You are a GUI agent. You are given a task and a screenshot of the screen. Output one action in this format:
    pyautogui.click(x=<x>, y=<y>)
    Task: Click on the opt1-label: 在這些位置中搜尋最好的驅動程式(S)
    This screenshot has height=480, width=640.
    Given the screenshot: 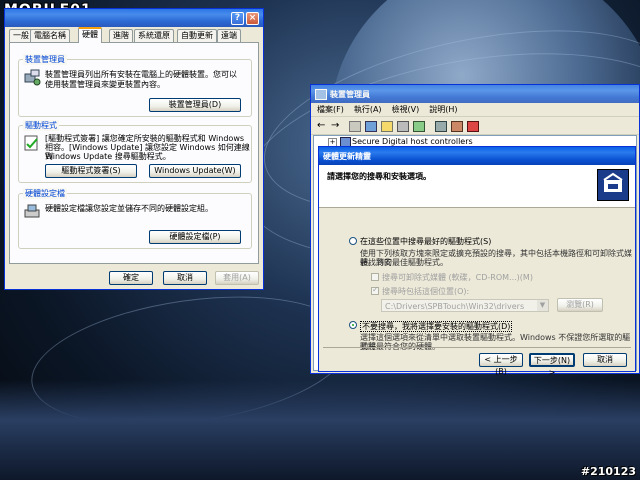 What is the action you would take?
    pyautogui.click(x=425, y=241)
    